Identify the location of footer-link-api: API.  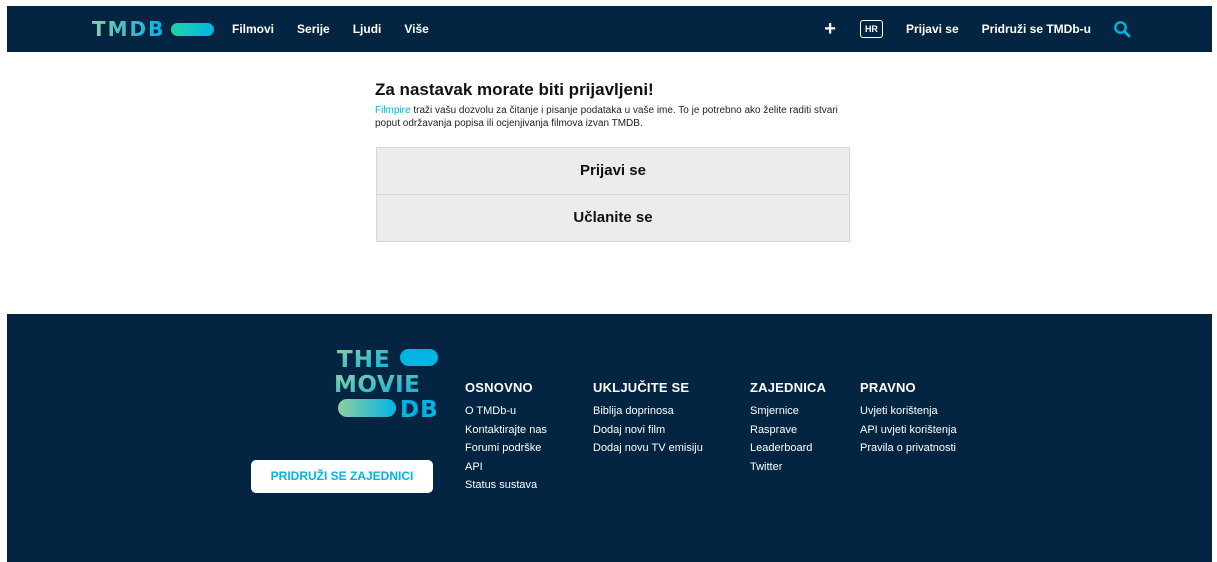
(506, 467).